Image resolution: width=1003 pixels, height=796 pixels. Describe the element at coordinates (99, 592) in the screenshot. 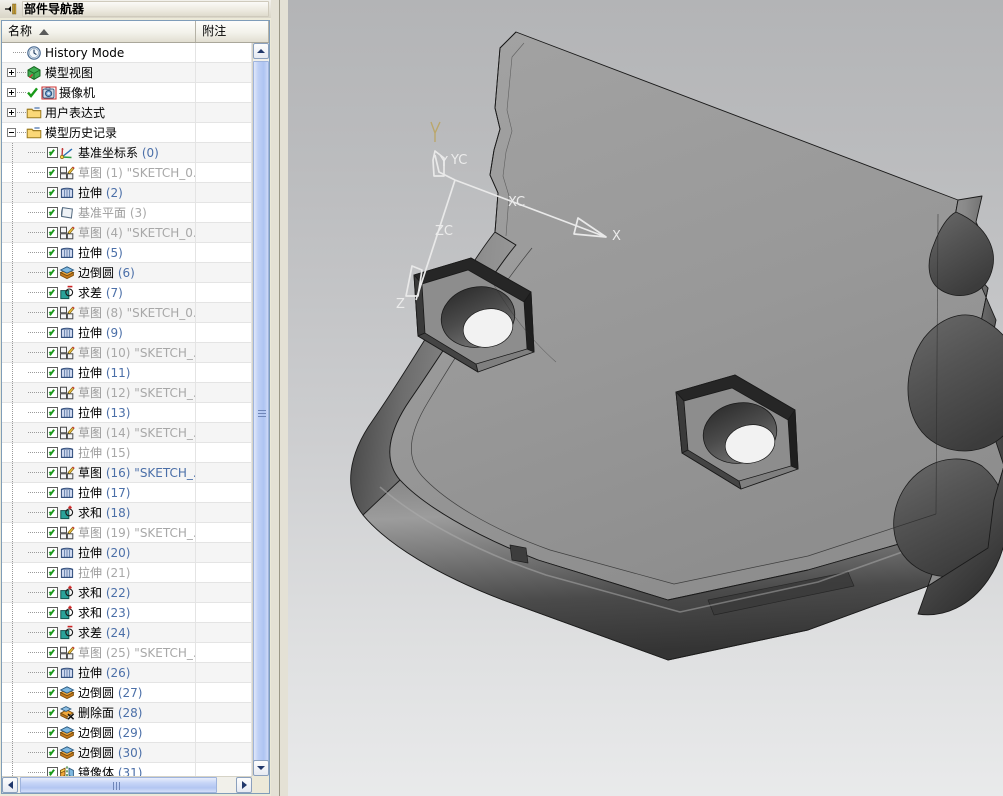

I see `tree-row-name-cell: 求和 (22)` at that location.